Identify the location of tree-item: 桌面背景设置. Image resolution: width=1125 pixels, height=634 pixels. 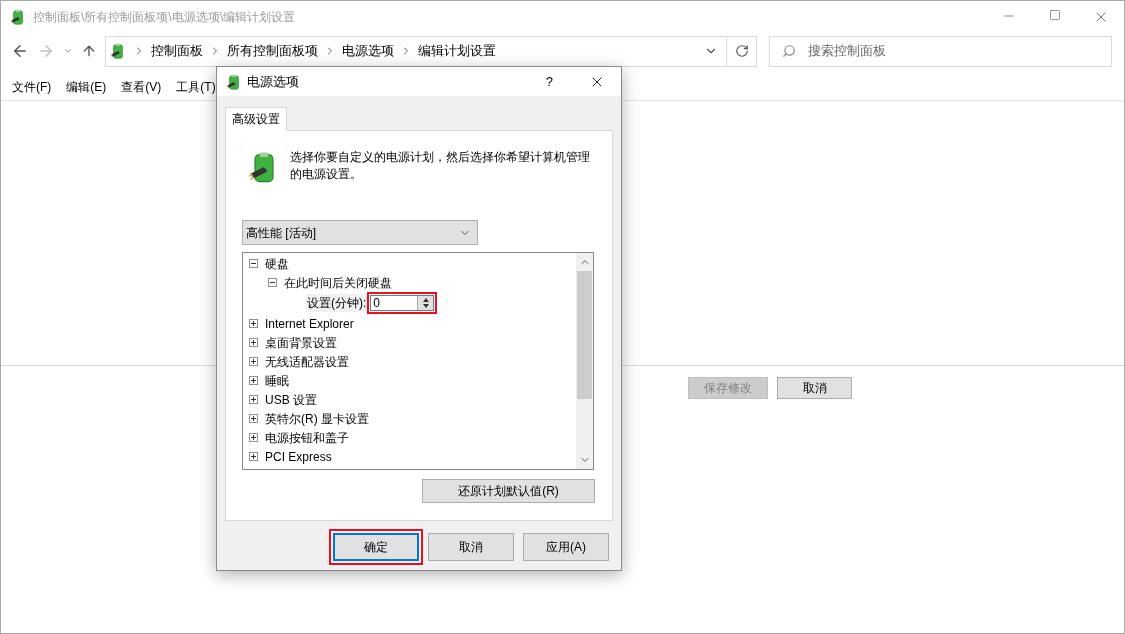
(301, 342).